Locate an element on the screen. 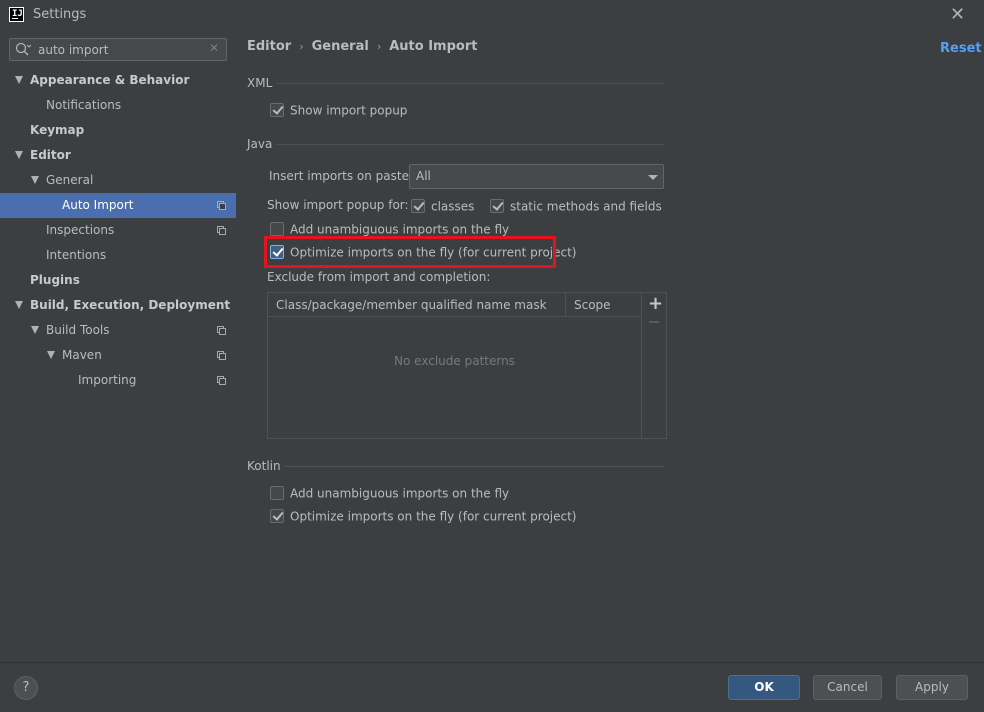 Image resolution: width=984 pixels, height=712 pixels. sidebar-item-label: Maven is located at coordinates (82, 355).